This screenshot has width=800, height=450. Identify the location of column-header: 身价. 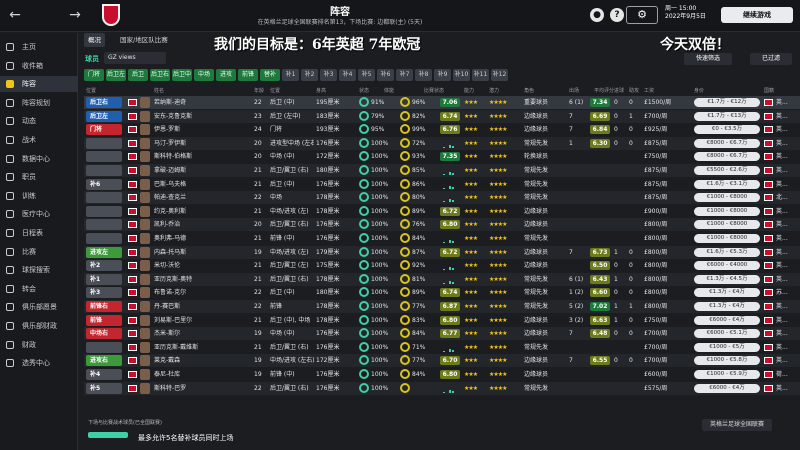
(699, 90).